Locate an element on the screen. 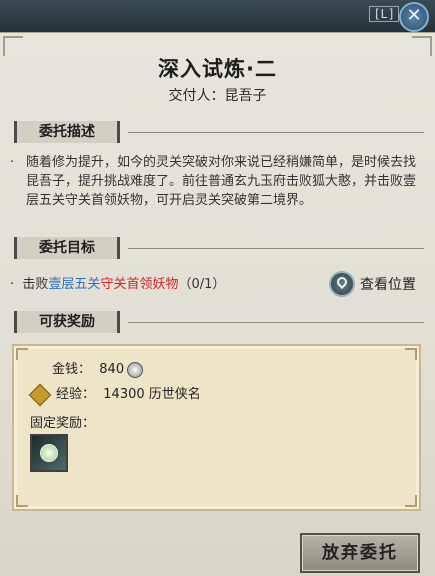 This screenshot has height=576, width=435. view-location-button: 查看位置 is located at coordinates (372, 284).